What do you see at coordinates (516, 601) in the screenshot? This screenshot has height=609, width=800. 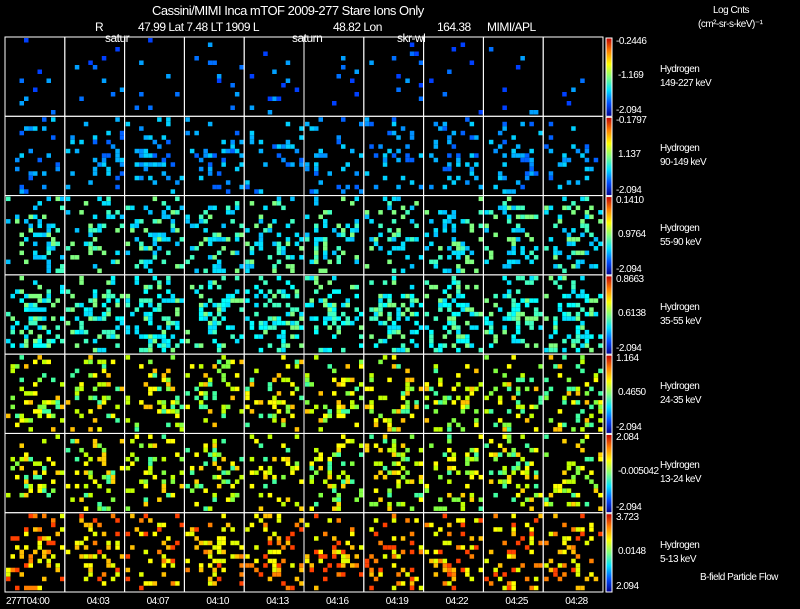 I see `x-tick-label: 04:25` at bounding box center [516, 601].